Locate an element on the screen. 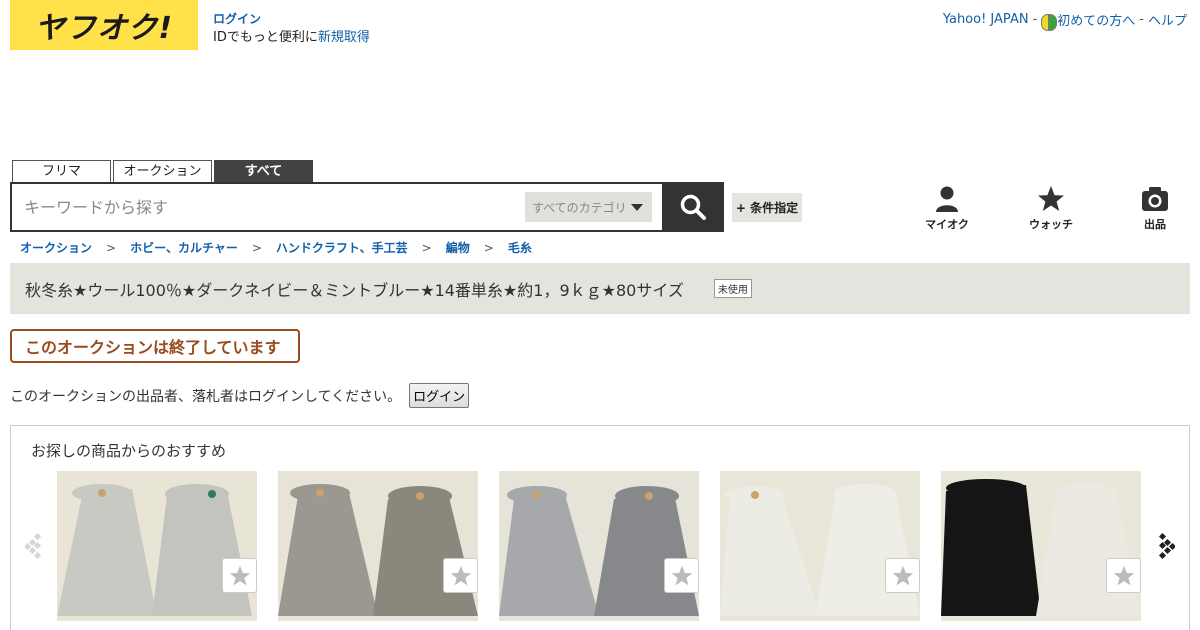 This screenshot has width=1200, height=630. breadcrumb-auction: オークション is located at coordinates (56, 247).